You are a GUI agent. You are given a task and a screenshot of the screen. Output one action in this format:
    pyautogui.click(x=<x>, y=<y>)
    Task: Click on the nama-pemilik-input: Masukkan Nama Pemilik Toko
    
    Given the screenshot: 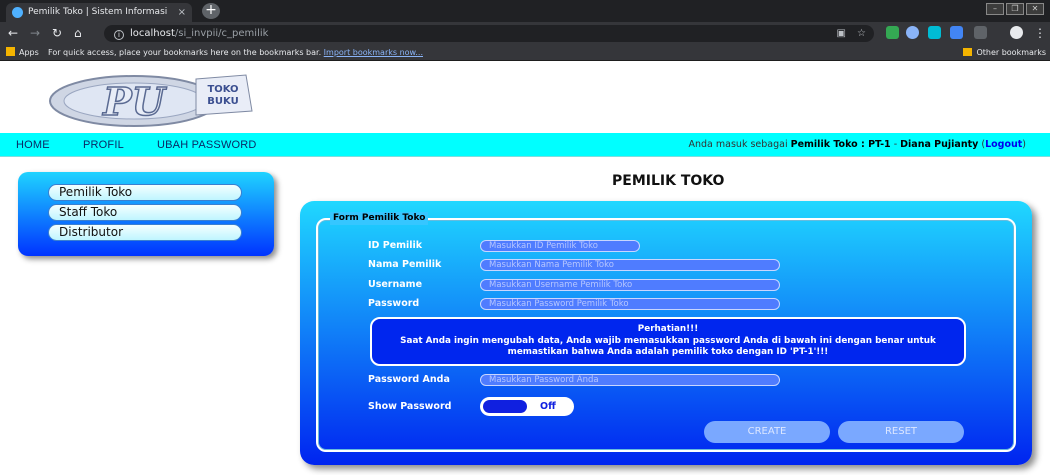 What is the action you would take?
    pyautogui.click(x=630, y=265)
    